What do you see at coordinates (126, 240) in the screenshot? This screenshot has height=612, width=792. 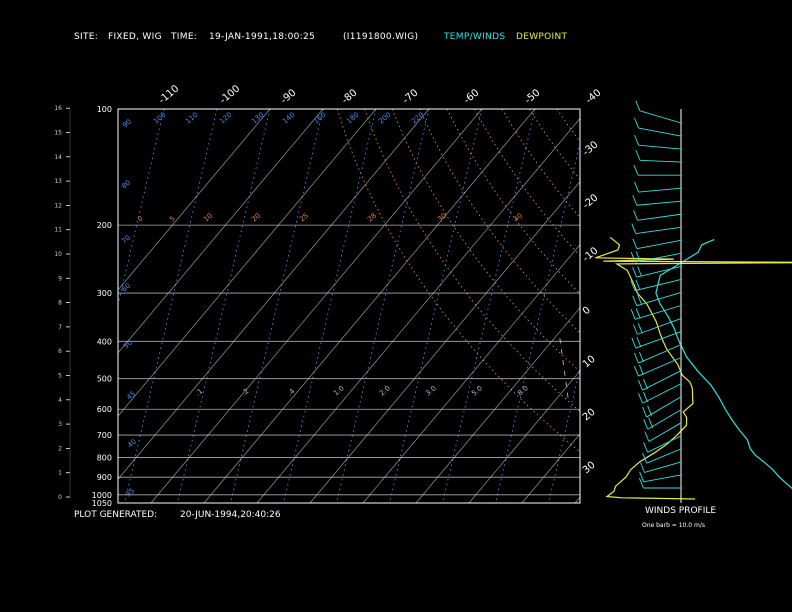 I see `mixing-ratio-label: 70` at bounding box center [126, 240].